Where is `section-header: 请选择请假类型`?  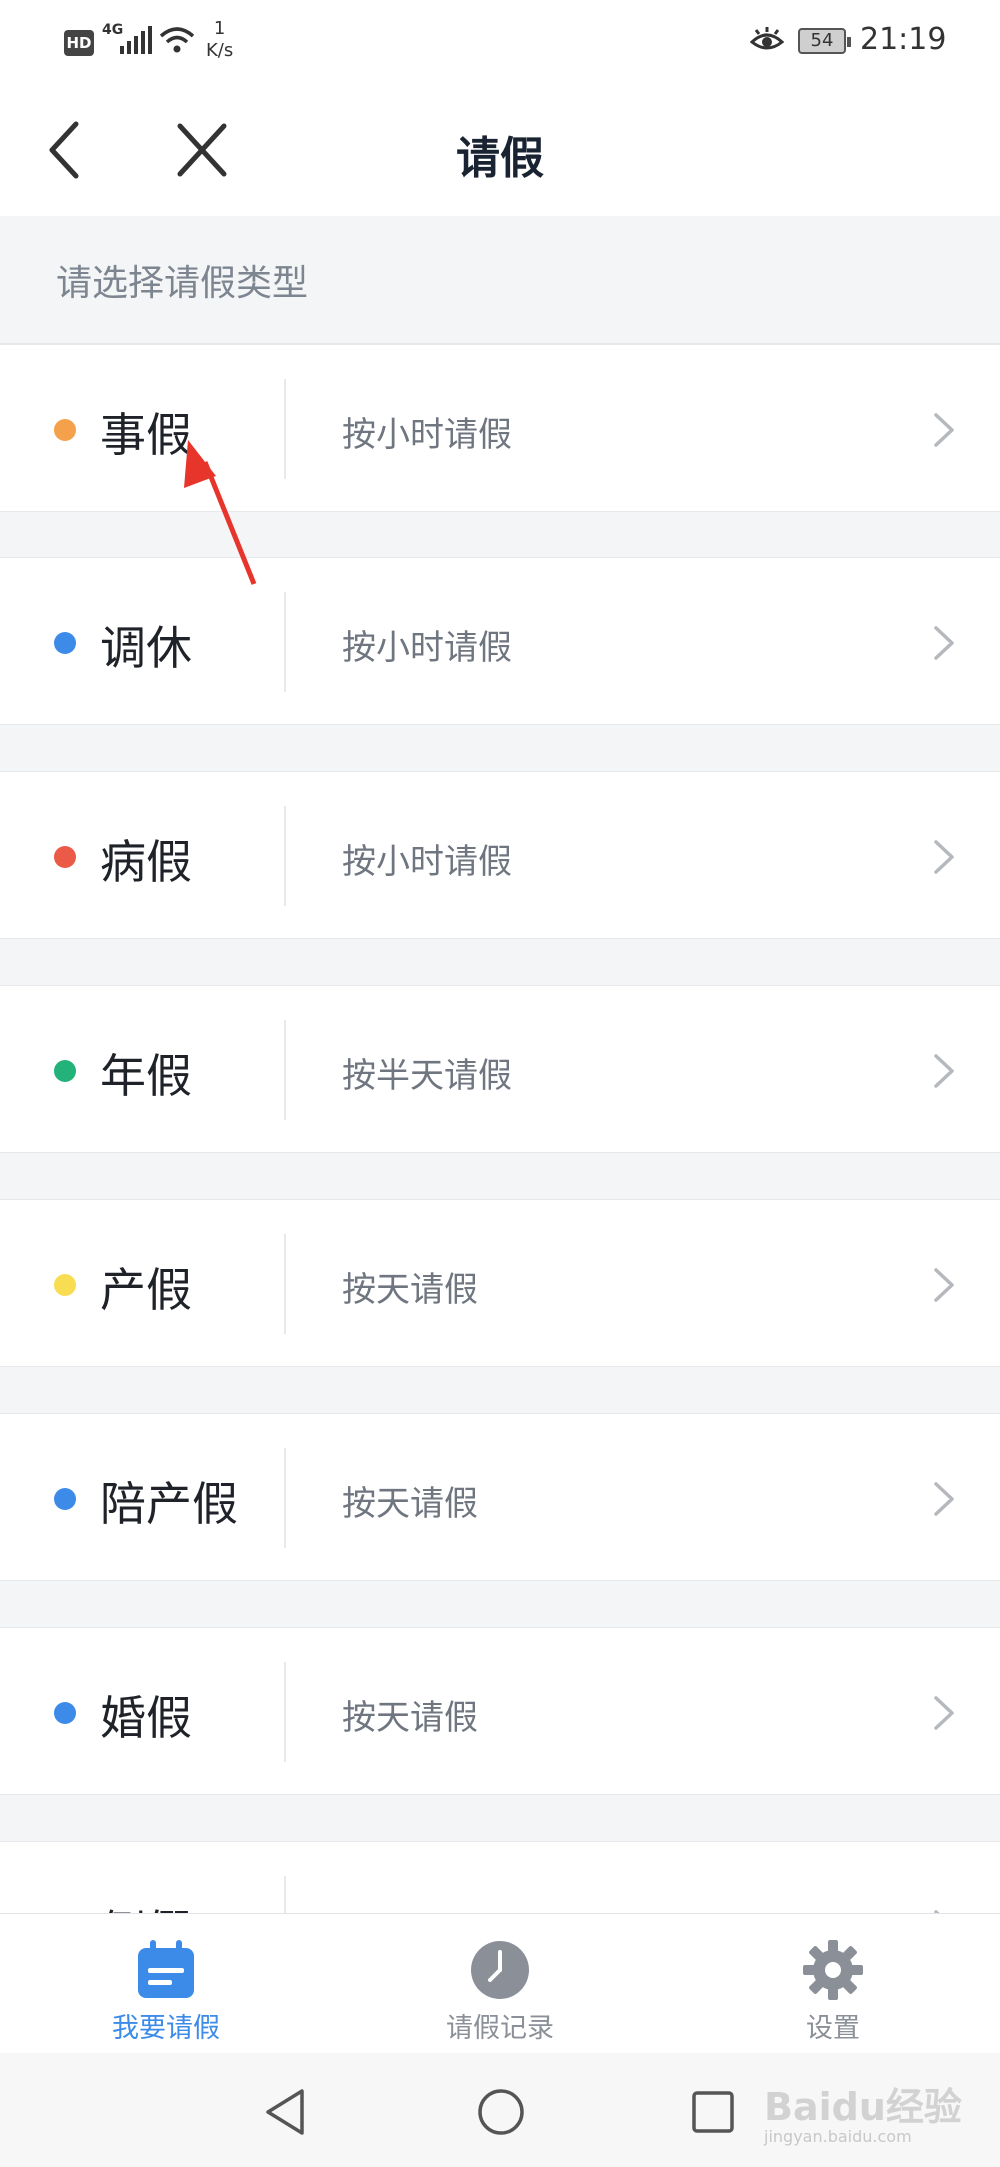 section-header: 请选择请假类型 is located at coordinates (500, 280).